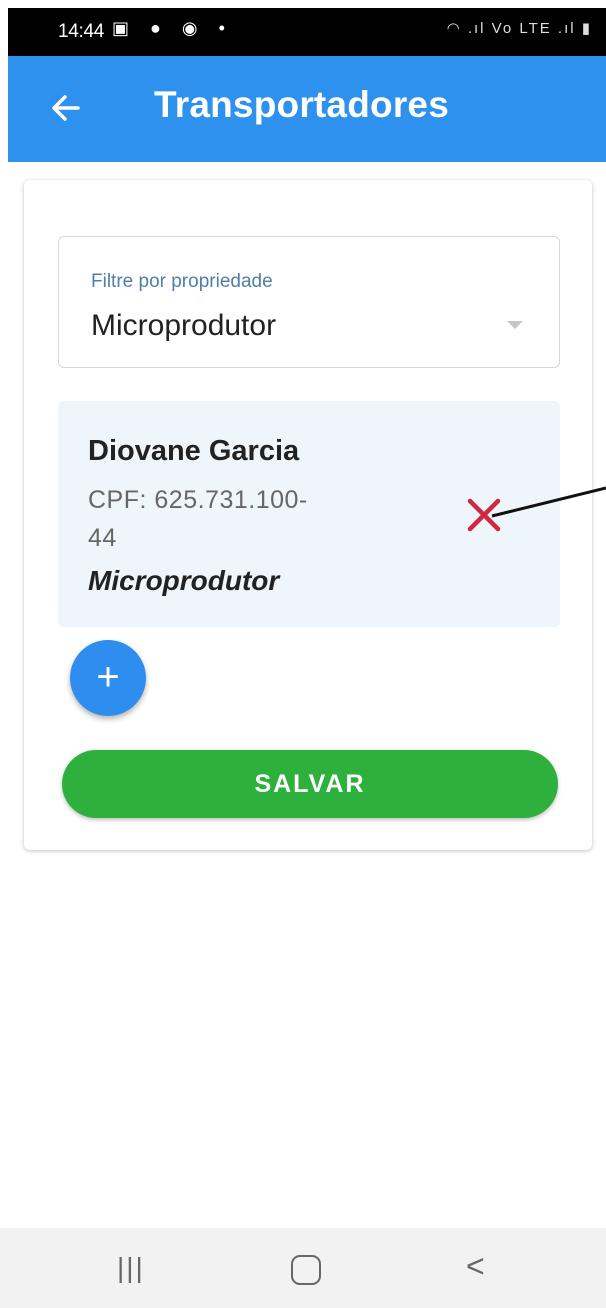  What do you see at coordinates (198, 500) in the screenshot?
I see `cpf-line-1: CPF: 625.731.100-` at bounding box center [198, 500].